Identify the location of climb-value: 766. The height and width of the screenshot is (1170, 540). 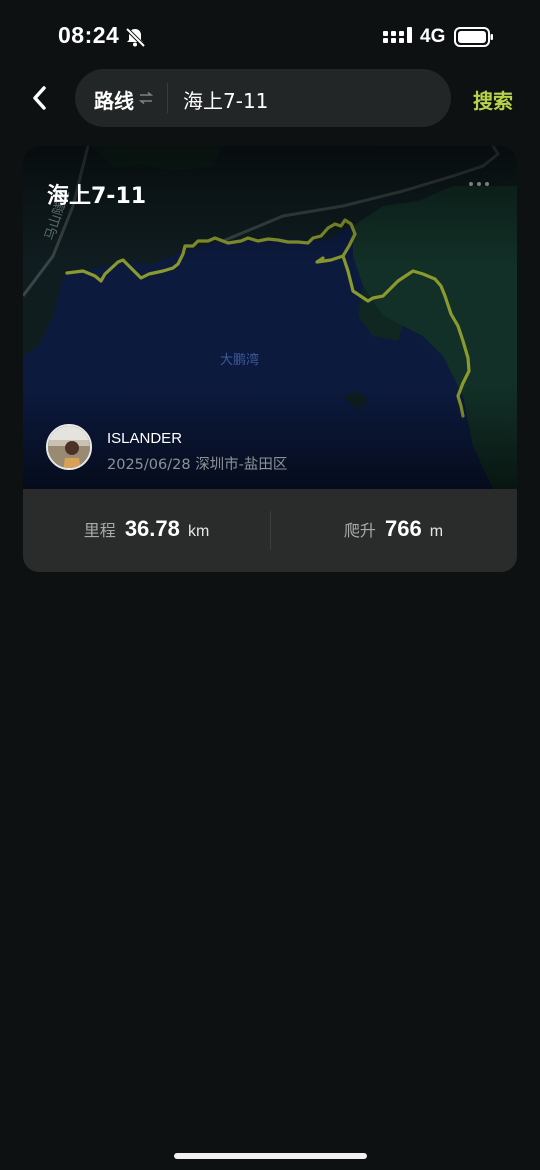
(403, 528).